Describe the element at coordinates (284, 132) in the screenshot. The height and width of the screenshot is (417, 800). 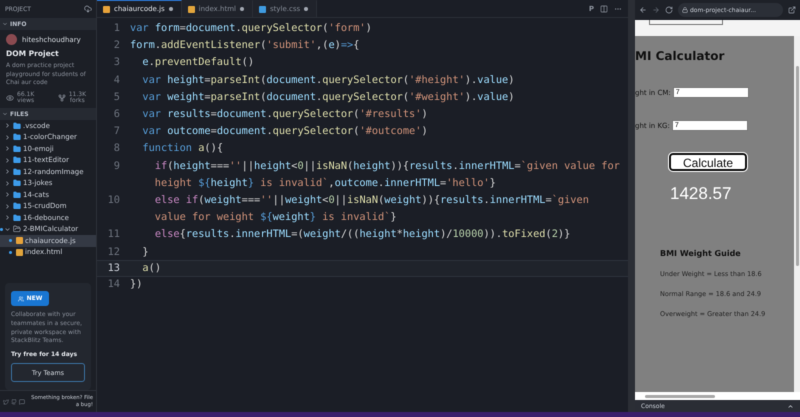
I see `code-line: var outcome=document.querySelector('#outcome')` at that location.